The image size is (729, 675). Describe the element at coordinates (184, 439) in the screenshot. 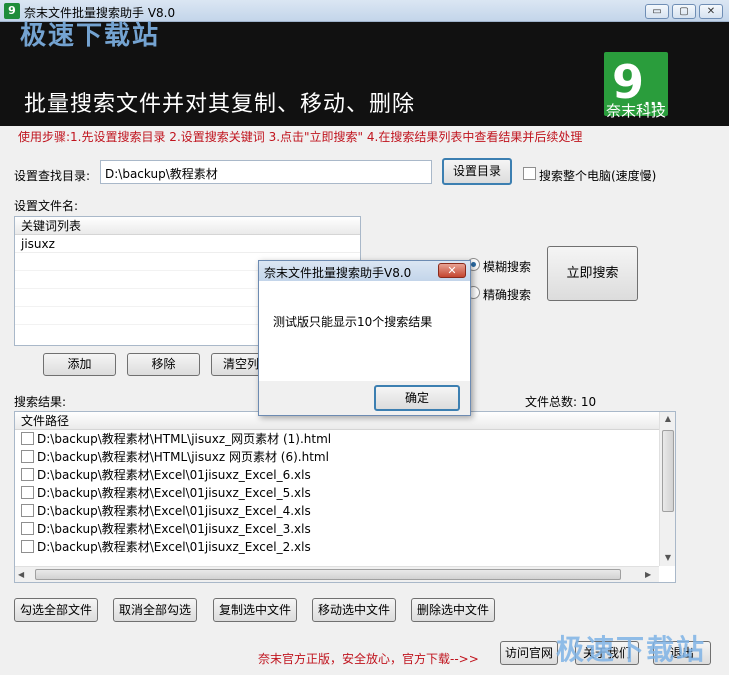

I see `file-path: D:\backup\教程素材\HTML\jisuxz_网页素材 (1).html` at that location.